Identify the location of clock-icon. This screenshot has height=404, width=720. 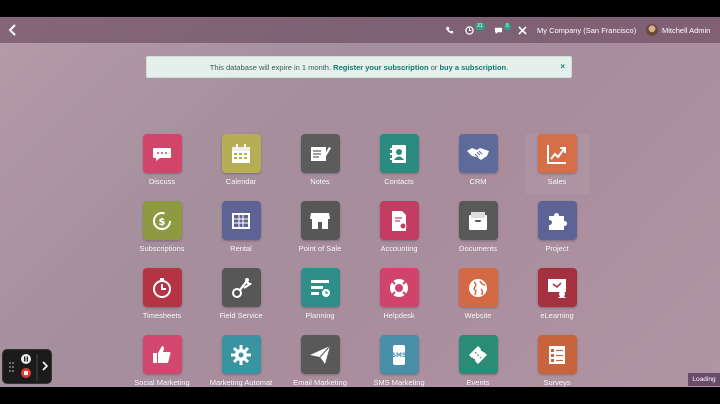
(469, 30).